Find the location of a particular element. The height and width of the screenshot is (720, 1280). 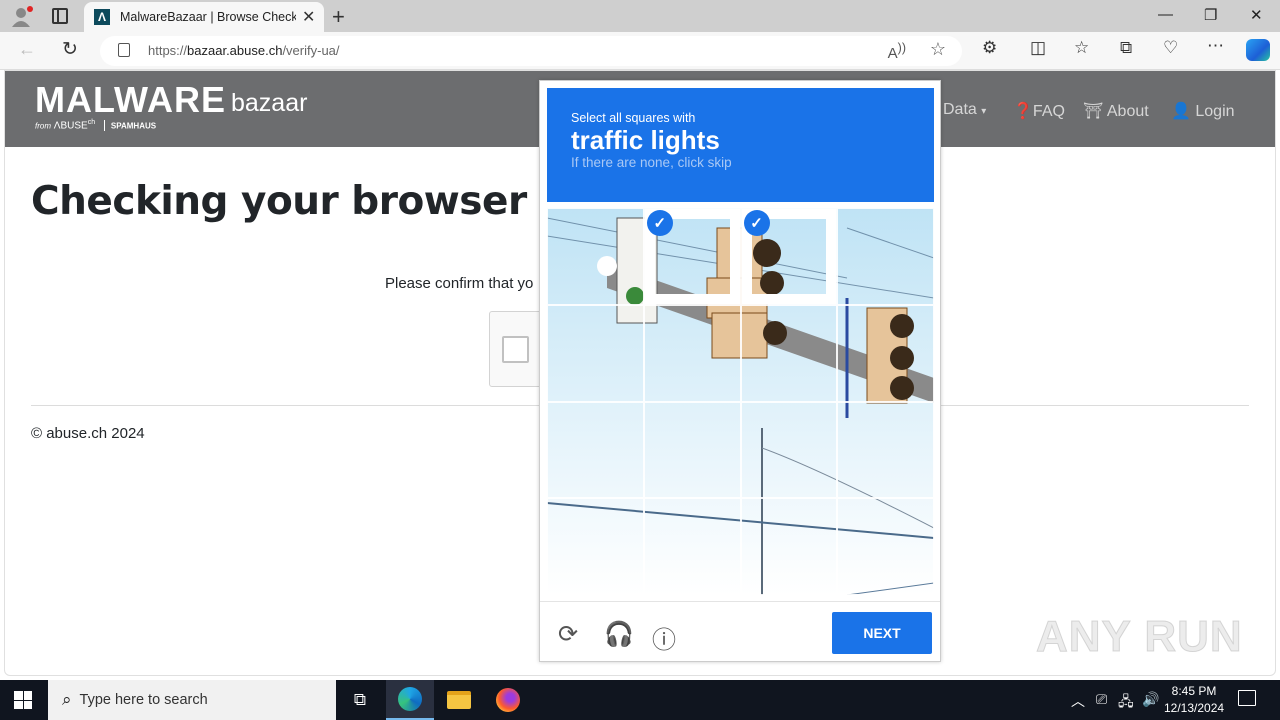

logo-from: from ΛBUSEch SPAMHAUS is located at coordinates (96, 125).